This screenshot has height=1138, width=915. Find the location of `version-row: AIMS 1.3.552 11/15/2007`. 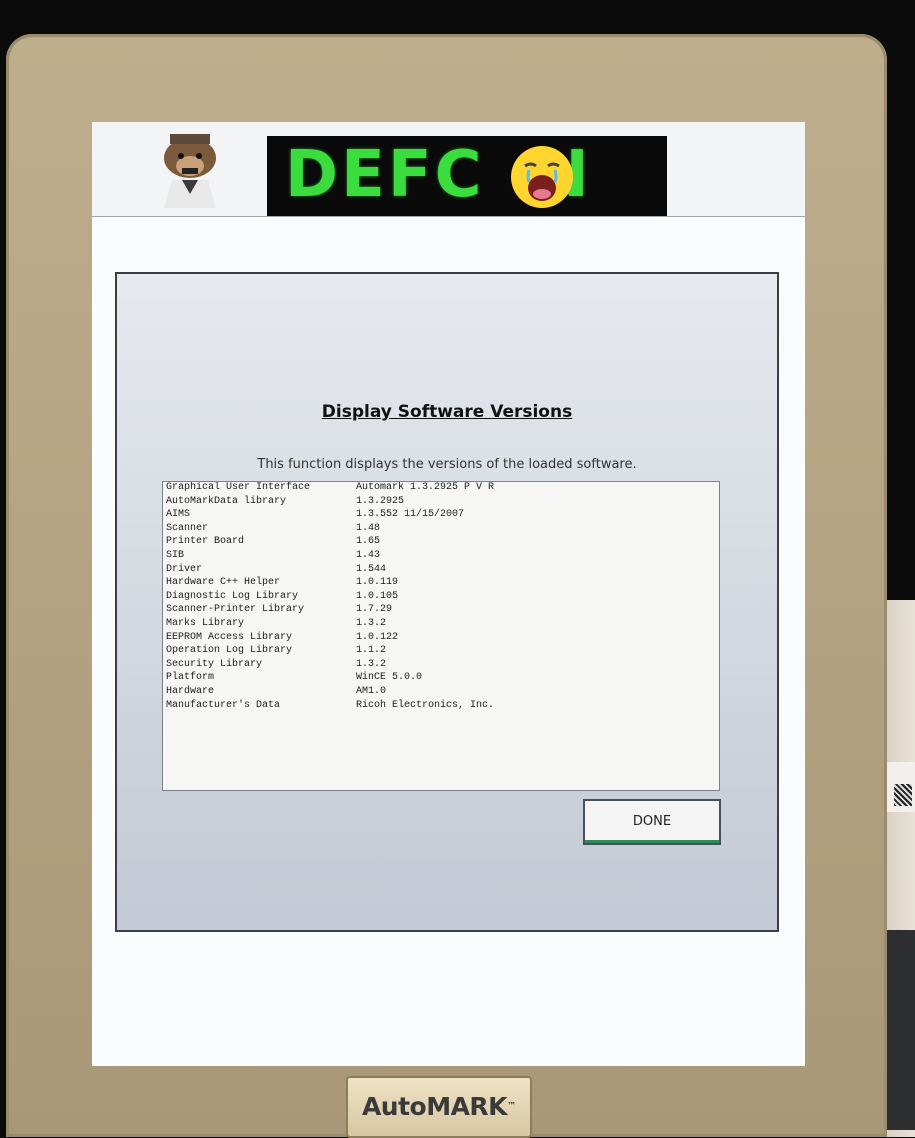

version-row: AIMS 1.3.552 11/15/2007 is located at coordinates (441, 516).